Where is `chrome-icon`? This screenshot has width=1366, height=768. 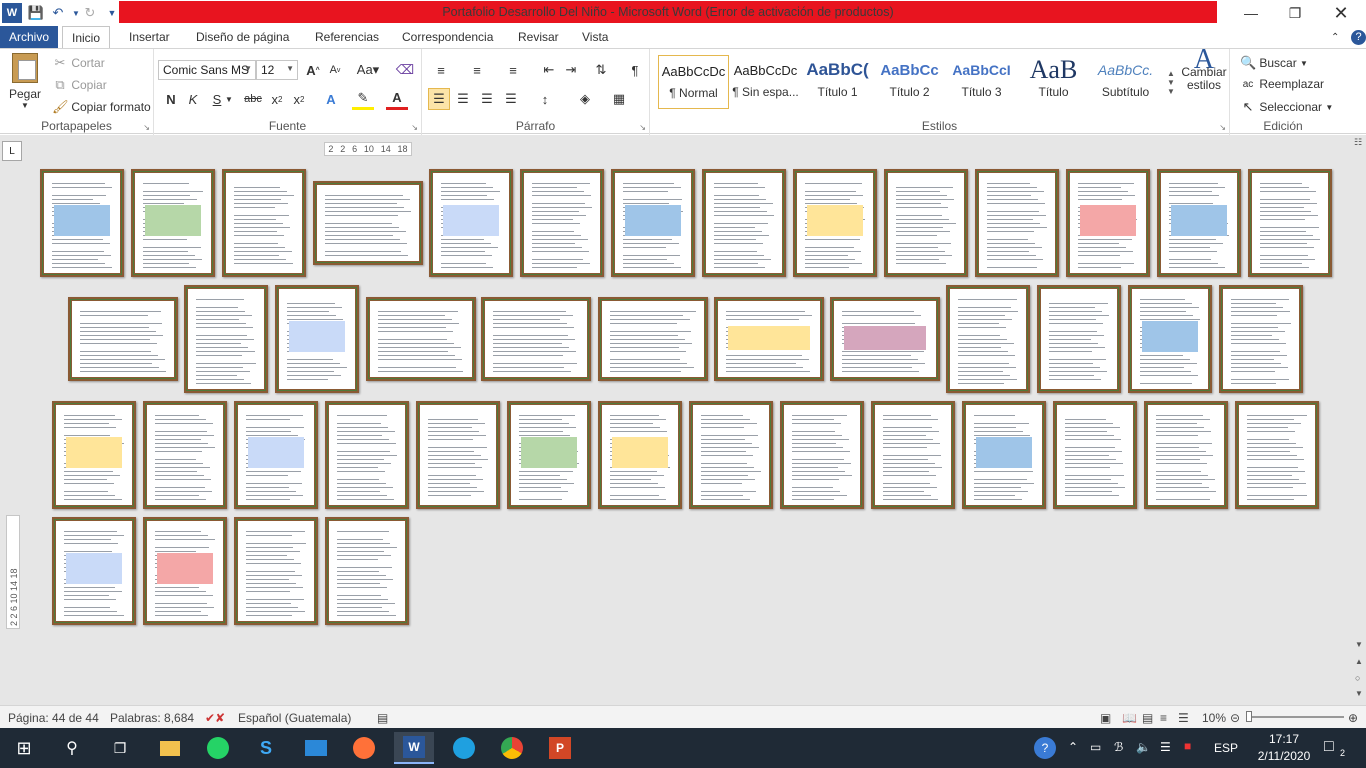
chrome-icon is located at coordinates (512, 748).